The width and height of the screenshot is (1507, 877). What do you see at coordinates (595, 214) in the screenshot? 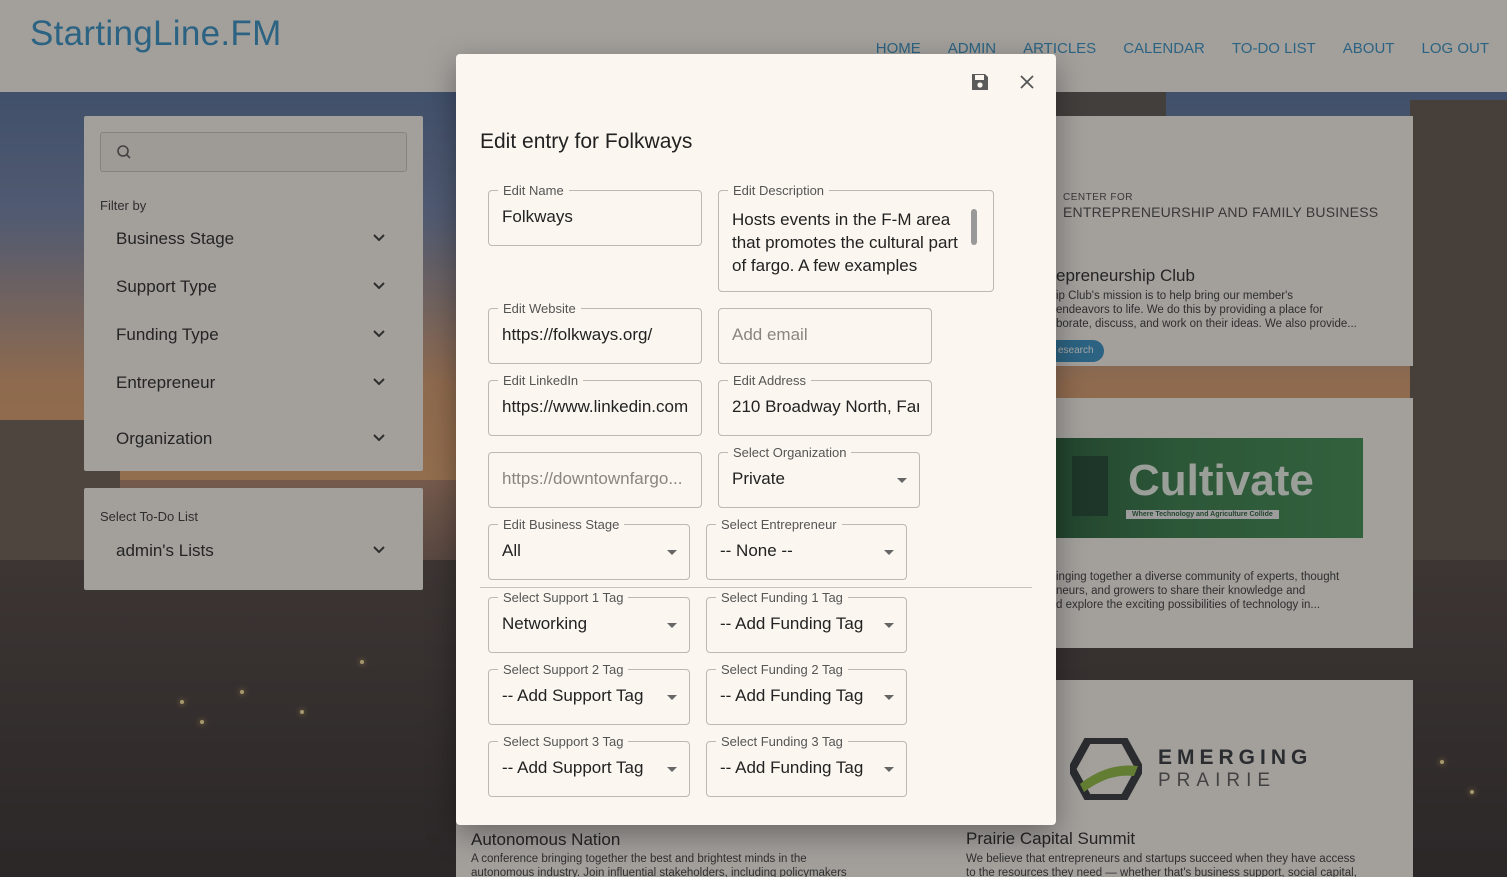
I see `edit-name-field: Edit Name Folkways` at bounding box center [595, 214].